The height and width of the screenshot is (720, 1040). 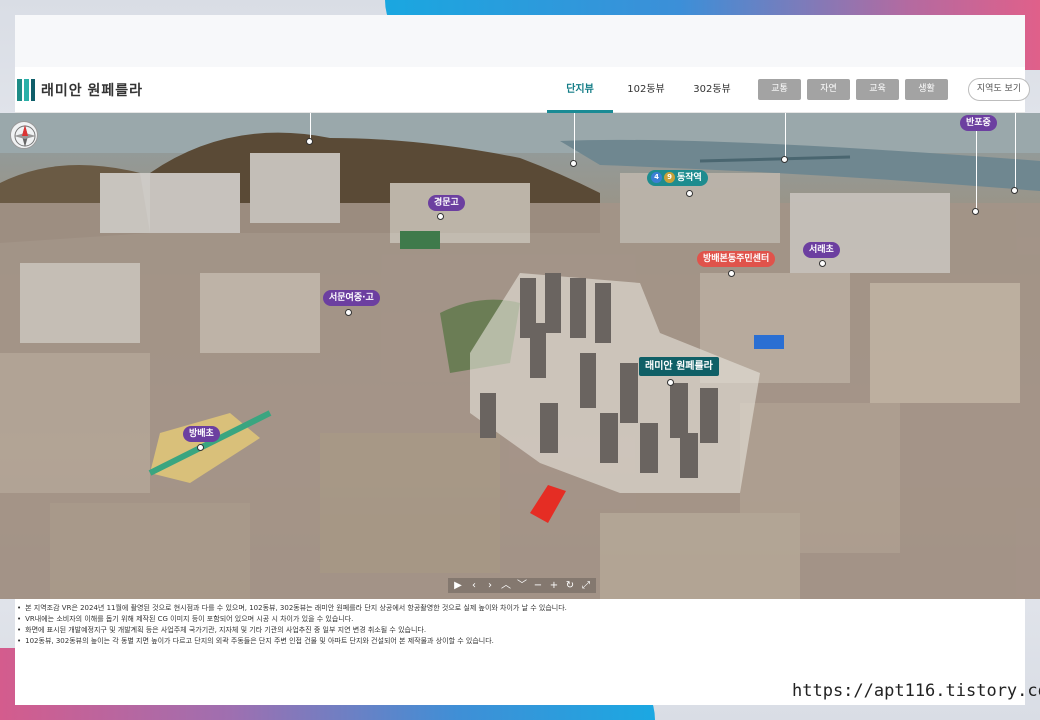 What do you see at coordinates (446, 203) in the screenshot?
I see `poi-gyeongmun-high: 경문고` at bounding box center [446, 203].